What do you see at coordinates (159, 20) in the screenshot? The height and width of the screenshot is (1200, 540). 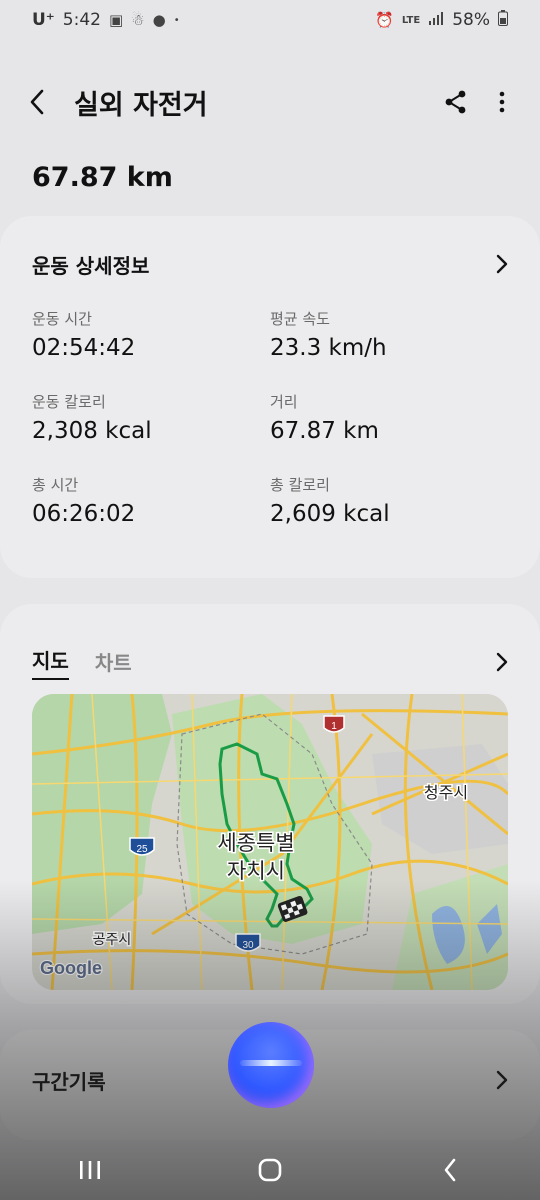 I see `talk-icon: ●` at bounding box center [159, 20].